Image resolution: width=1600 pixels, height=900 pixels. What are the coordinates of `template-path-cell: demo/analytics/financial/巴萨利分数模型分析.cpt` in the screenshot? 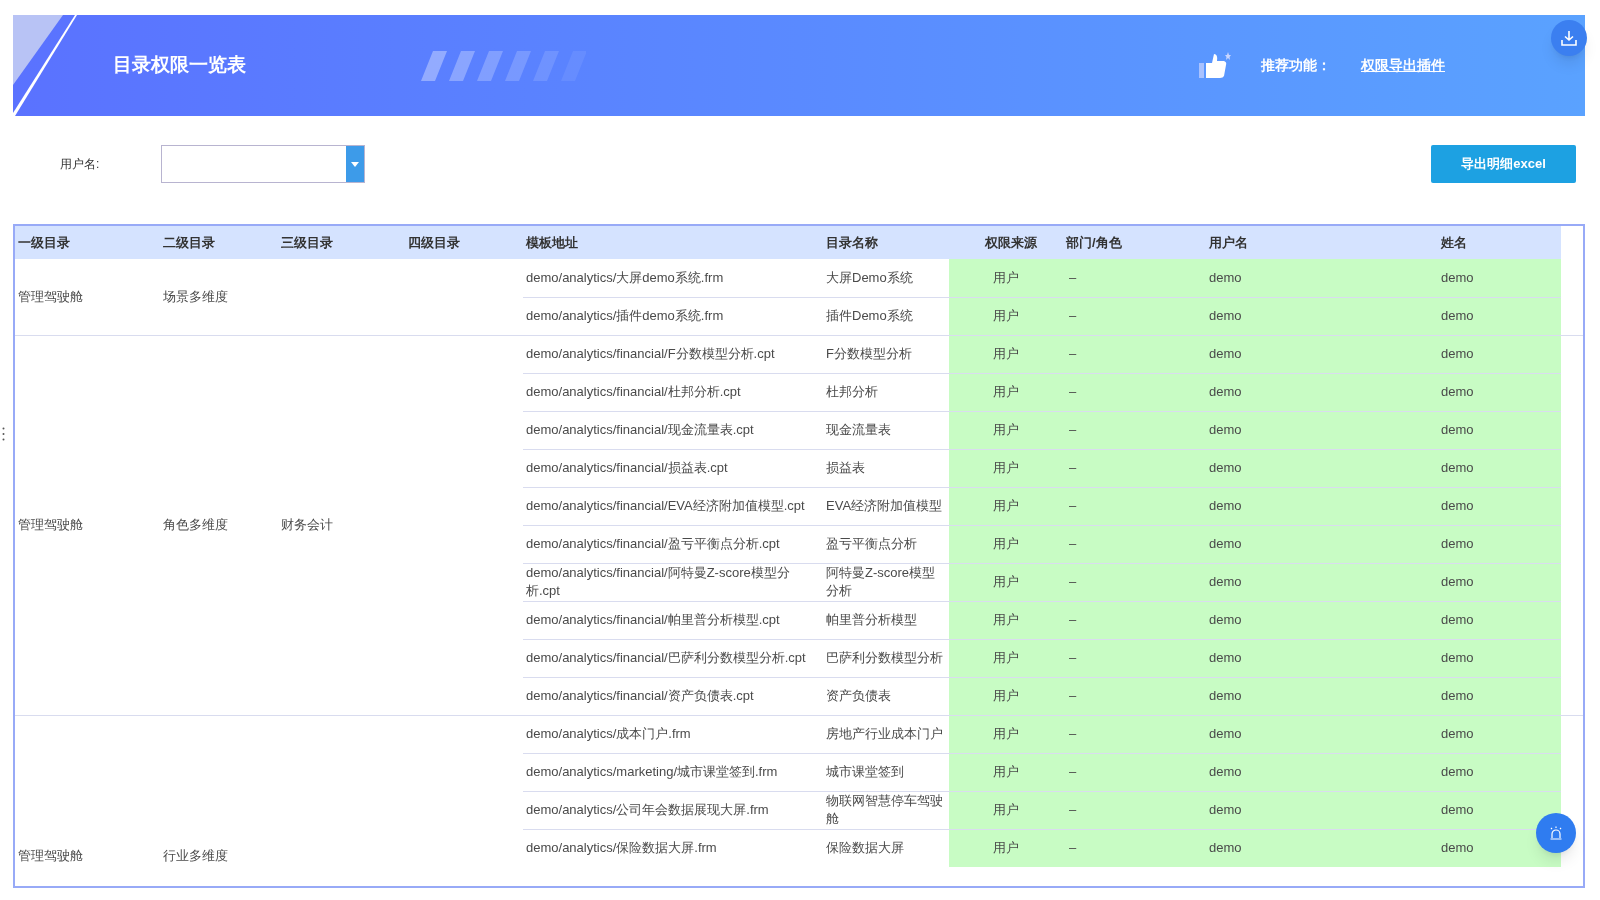 It's located at (666, 657).